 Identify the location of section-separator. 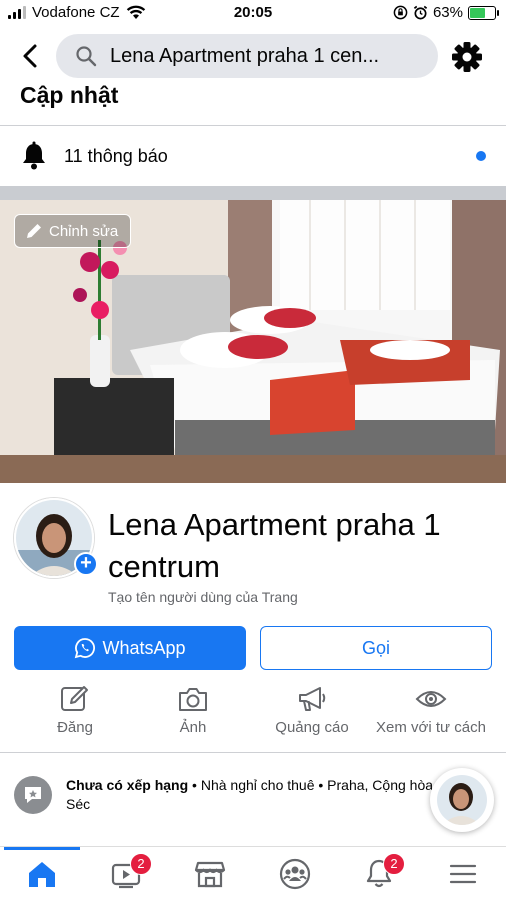
(253, 193).